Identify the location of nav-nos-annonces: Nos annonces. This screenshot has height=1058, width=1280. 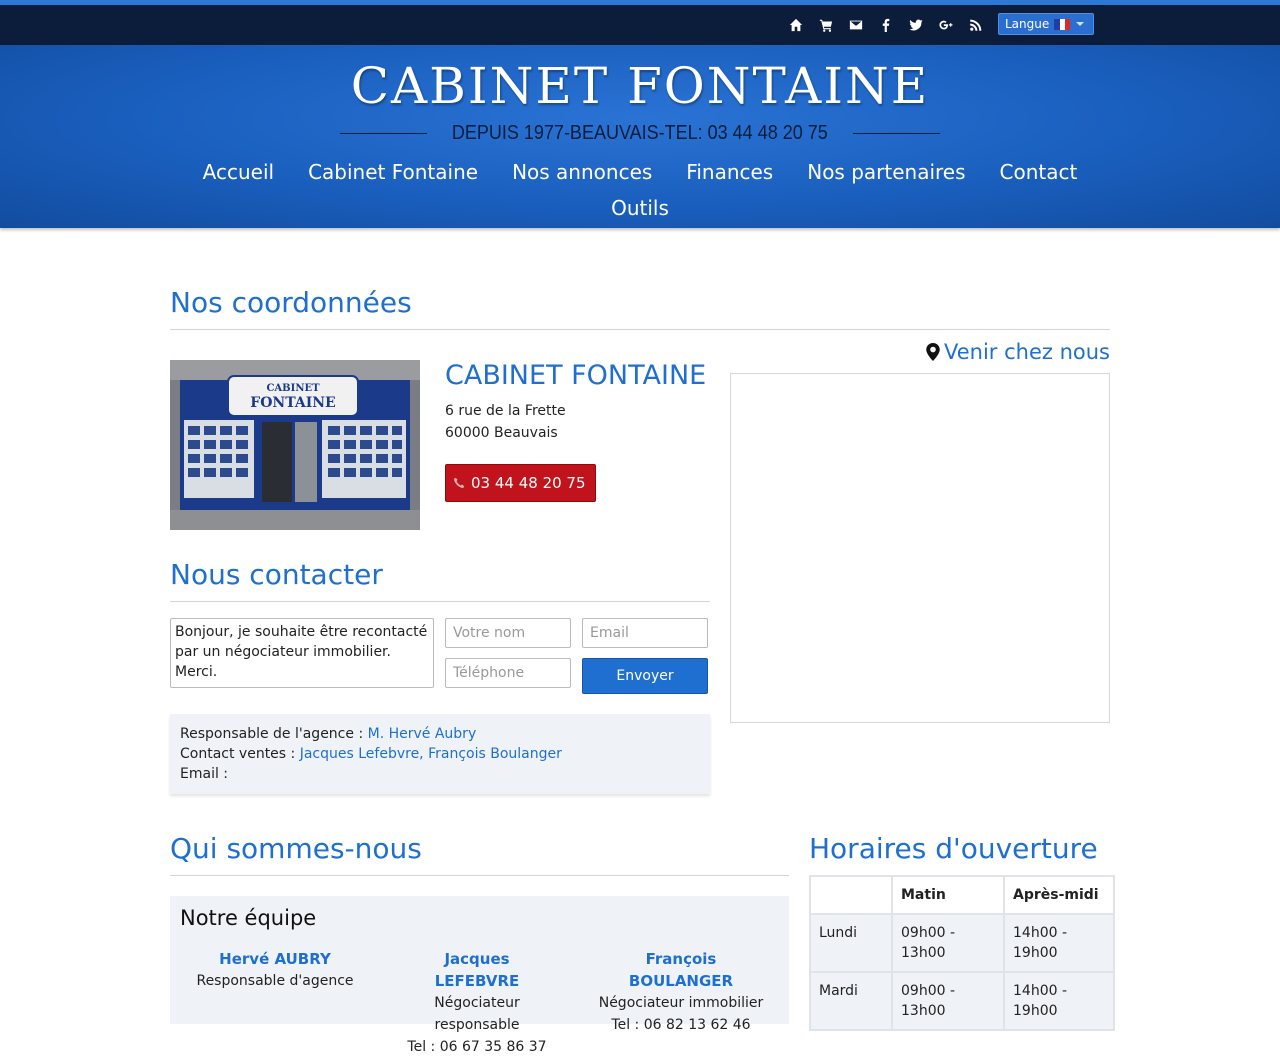
(582, 176).